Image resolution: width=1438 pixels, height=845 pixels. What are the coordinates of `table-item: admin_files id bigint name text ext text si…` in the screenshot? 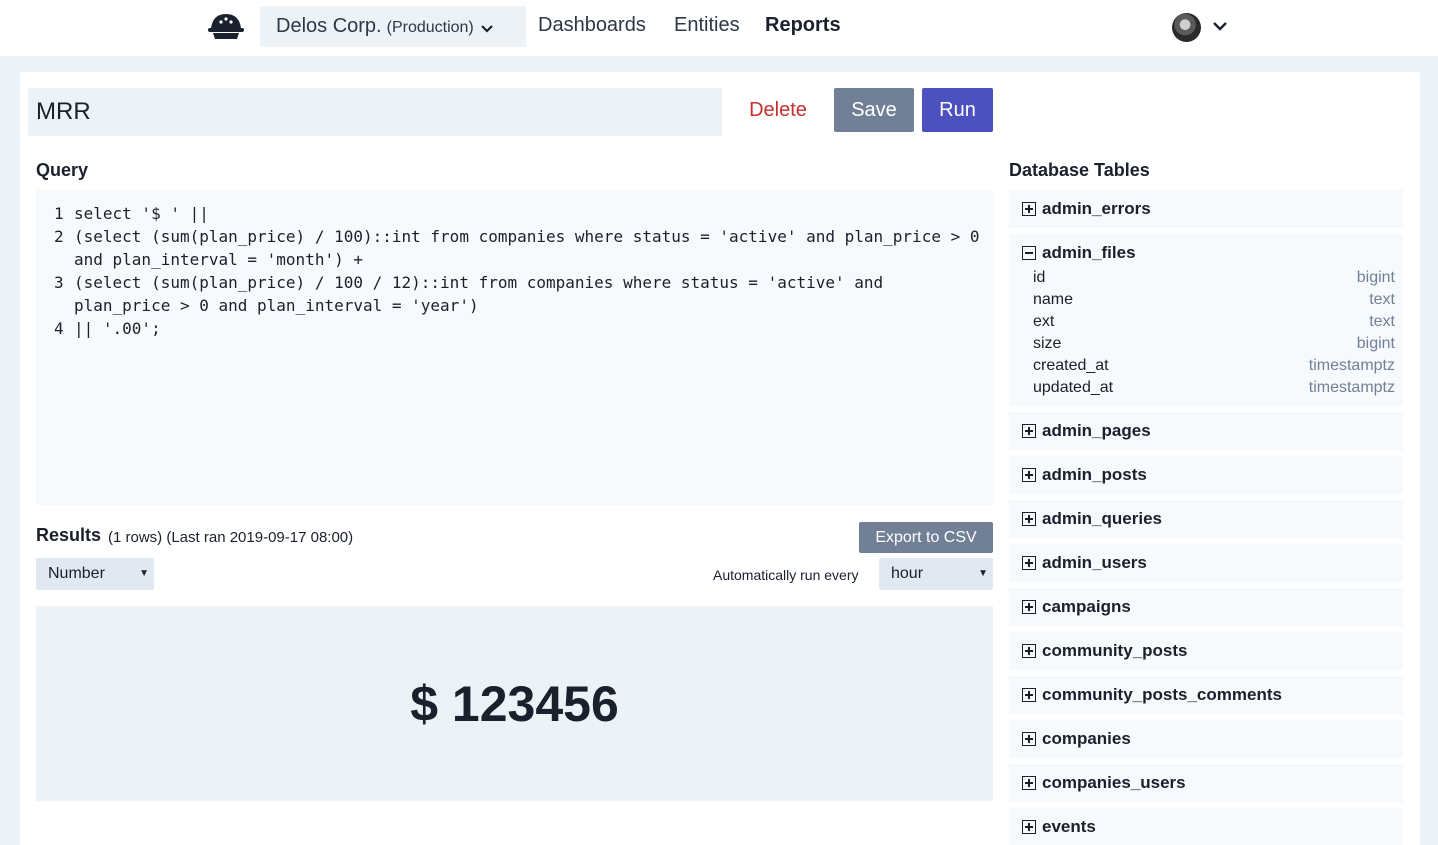 It's located at (1206, 320).